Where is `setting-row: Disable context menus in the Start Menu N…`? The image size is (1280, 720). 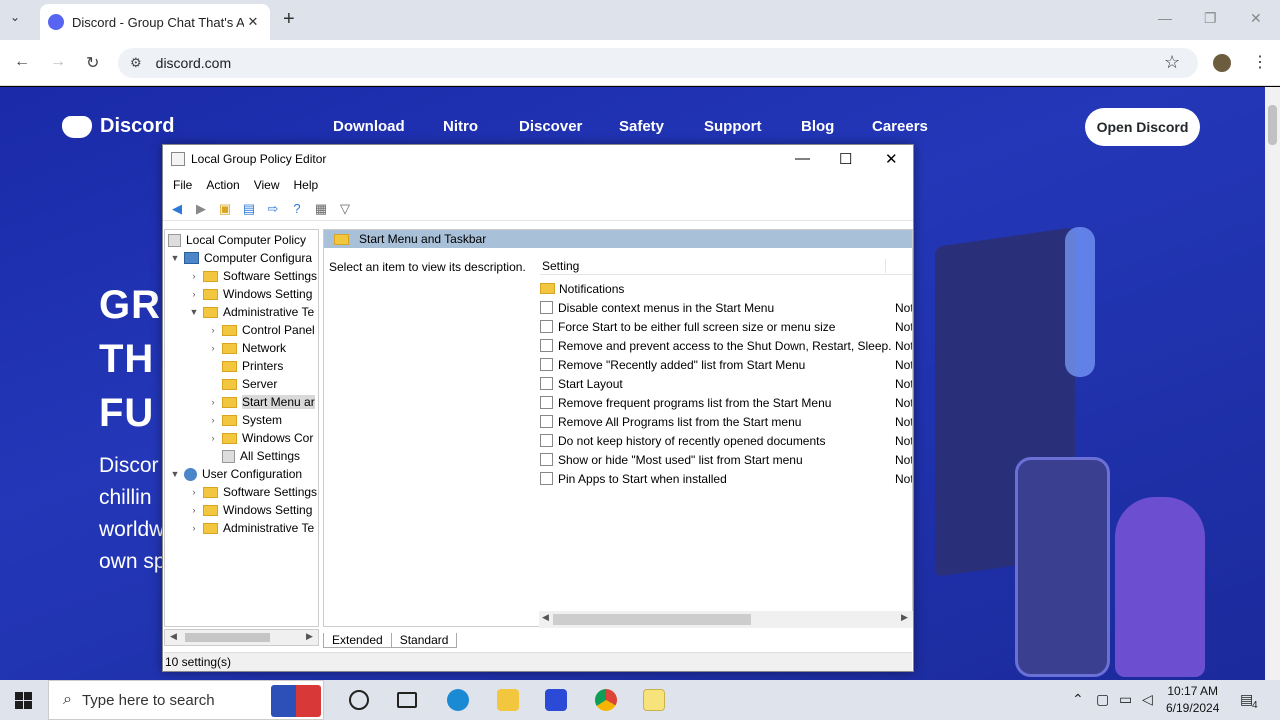 setting-row: Disable context menus in the Start Menu N… is located at coordinates (726, 307).